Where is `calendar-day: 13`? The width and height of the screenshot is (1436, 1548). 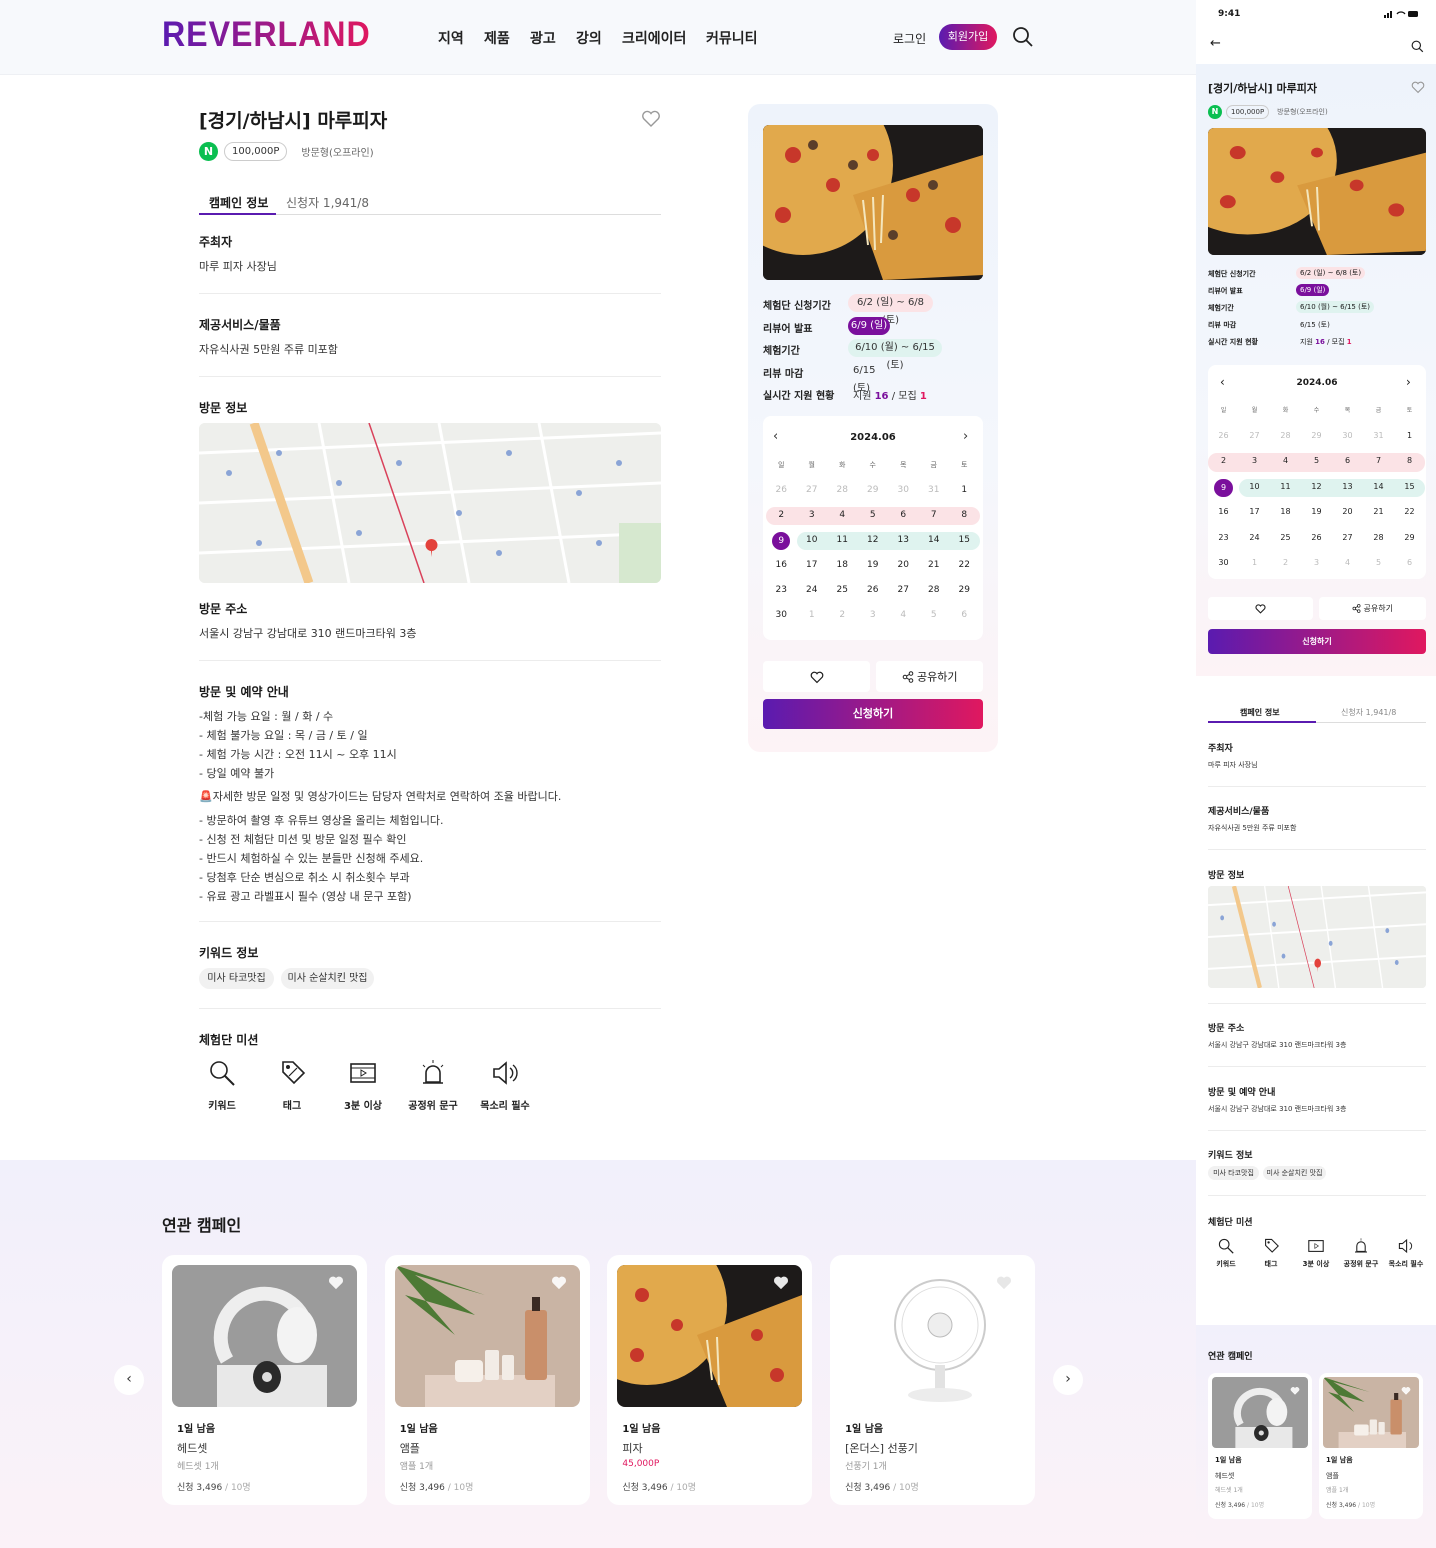
calendar-day: 13 is located at coordinates (903, 540).